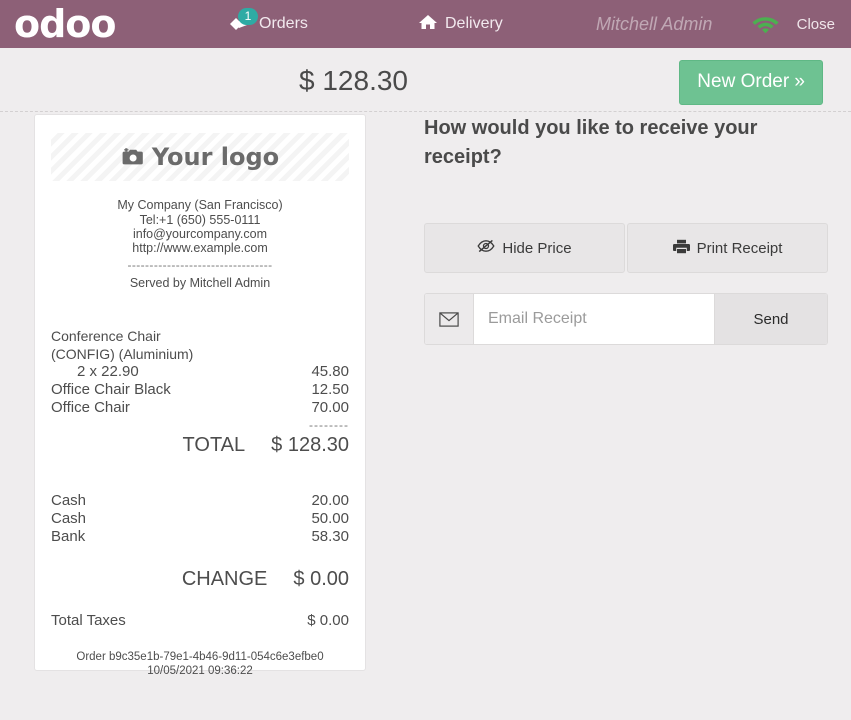 This screenshot has height=720, width=851. I want to click on served-by-text: Served by Mitchell Admin, so click(200, 282).